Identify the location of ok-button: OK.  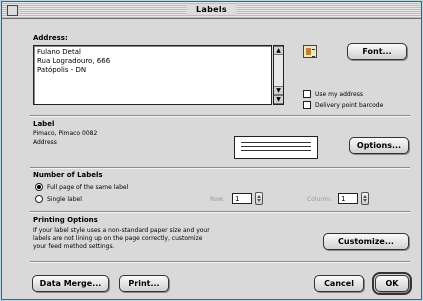
(392, 283).